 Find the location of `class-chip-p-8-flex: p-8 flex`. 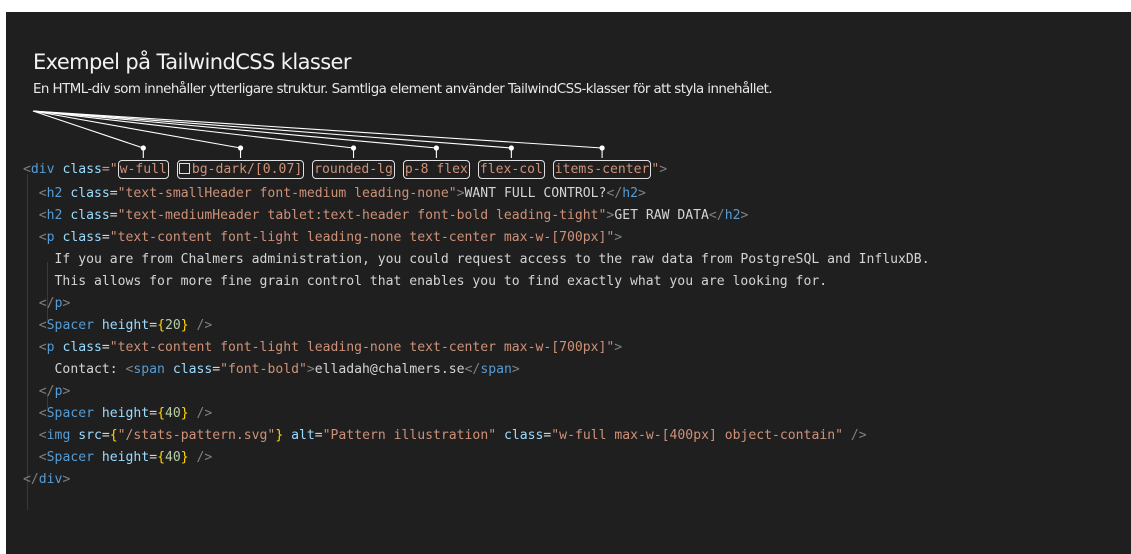

class-chip-p-8-flex: p-8 flex is located at coordinates (436, 169).